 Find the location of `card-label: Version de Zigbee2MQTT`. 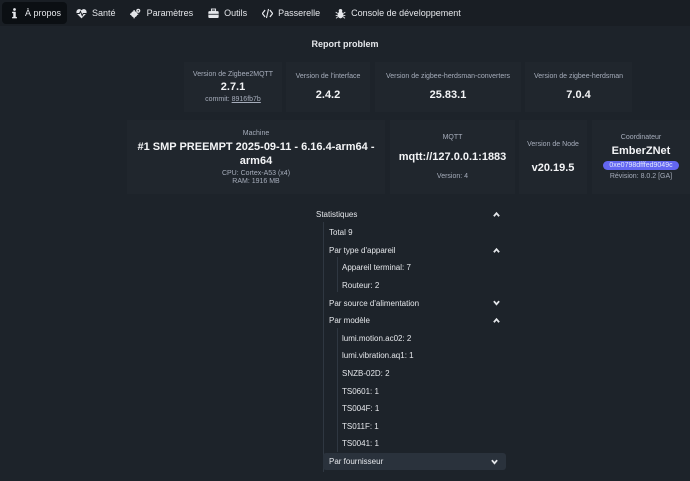

card-label: Version de Zigbee2MQTT is located at coordinates (233, 74).